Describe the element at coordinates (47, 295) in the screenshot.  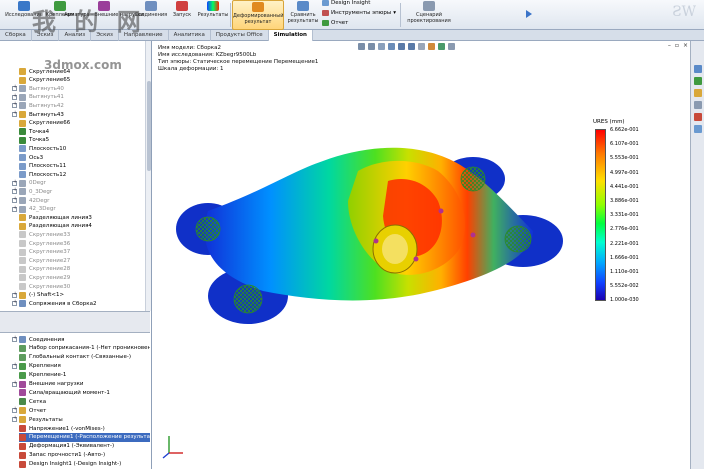
I see `tree-item-label: (-) Shaft<1>` at that location.